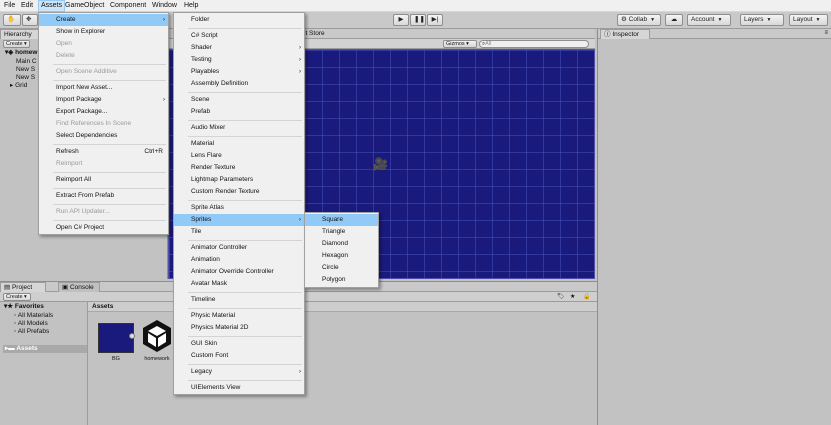 The image size is (831, 425). I want to click on favorites-item: ◦ All Prefabs, so click(31, 332).